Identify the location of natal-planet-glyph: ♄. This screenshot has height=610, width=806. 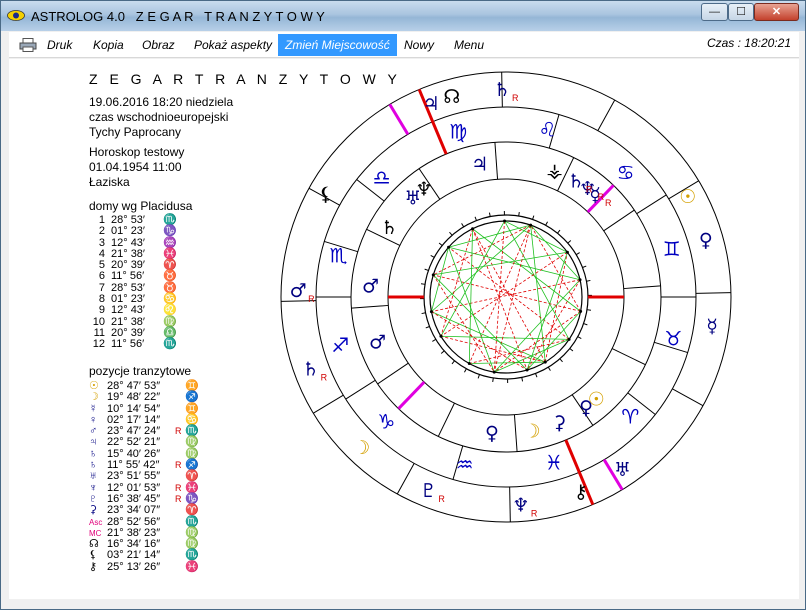
(575, 181).